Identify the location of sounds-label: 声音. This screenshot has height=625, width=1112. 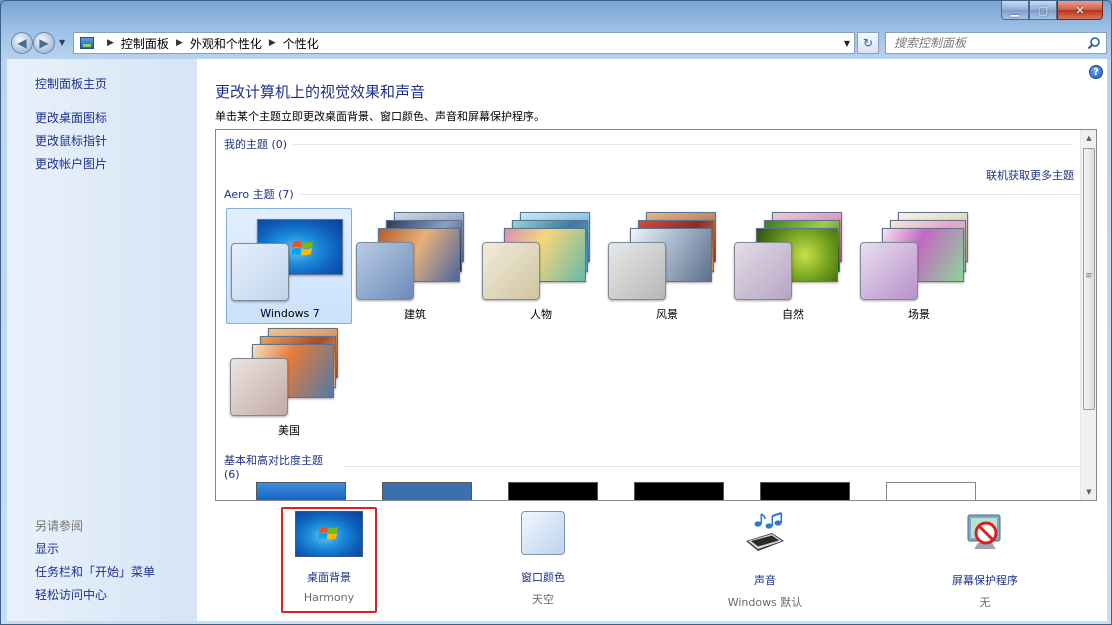
(765, 580).